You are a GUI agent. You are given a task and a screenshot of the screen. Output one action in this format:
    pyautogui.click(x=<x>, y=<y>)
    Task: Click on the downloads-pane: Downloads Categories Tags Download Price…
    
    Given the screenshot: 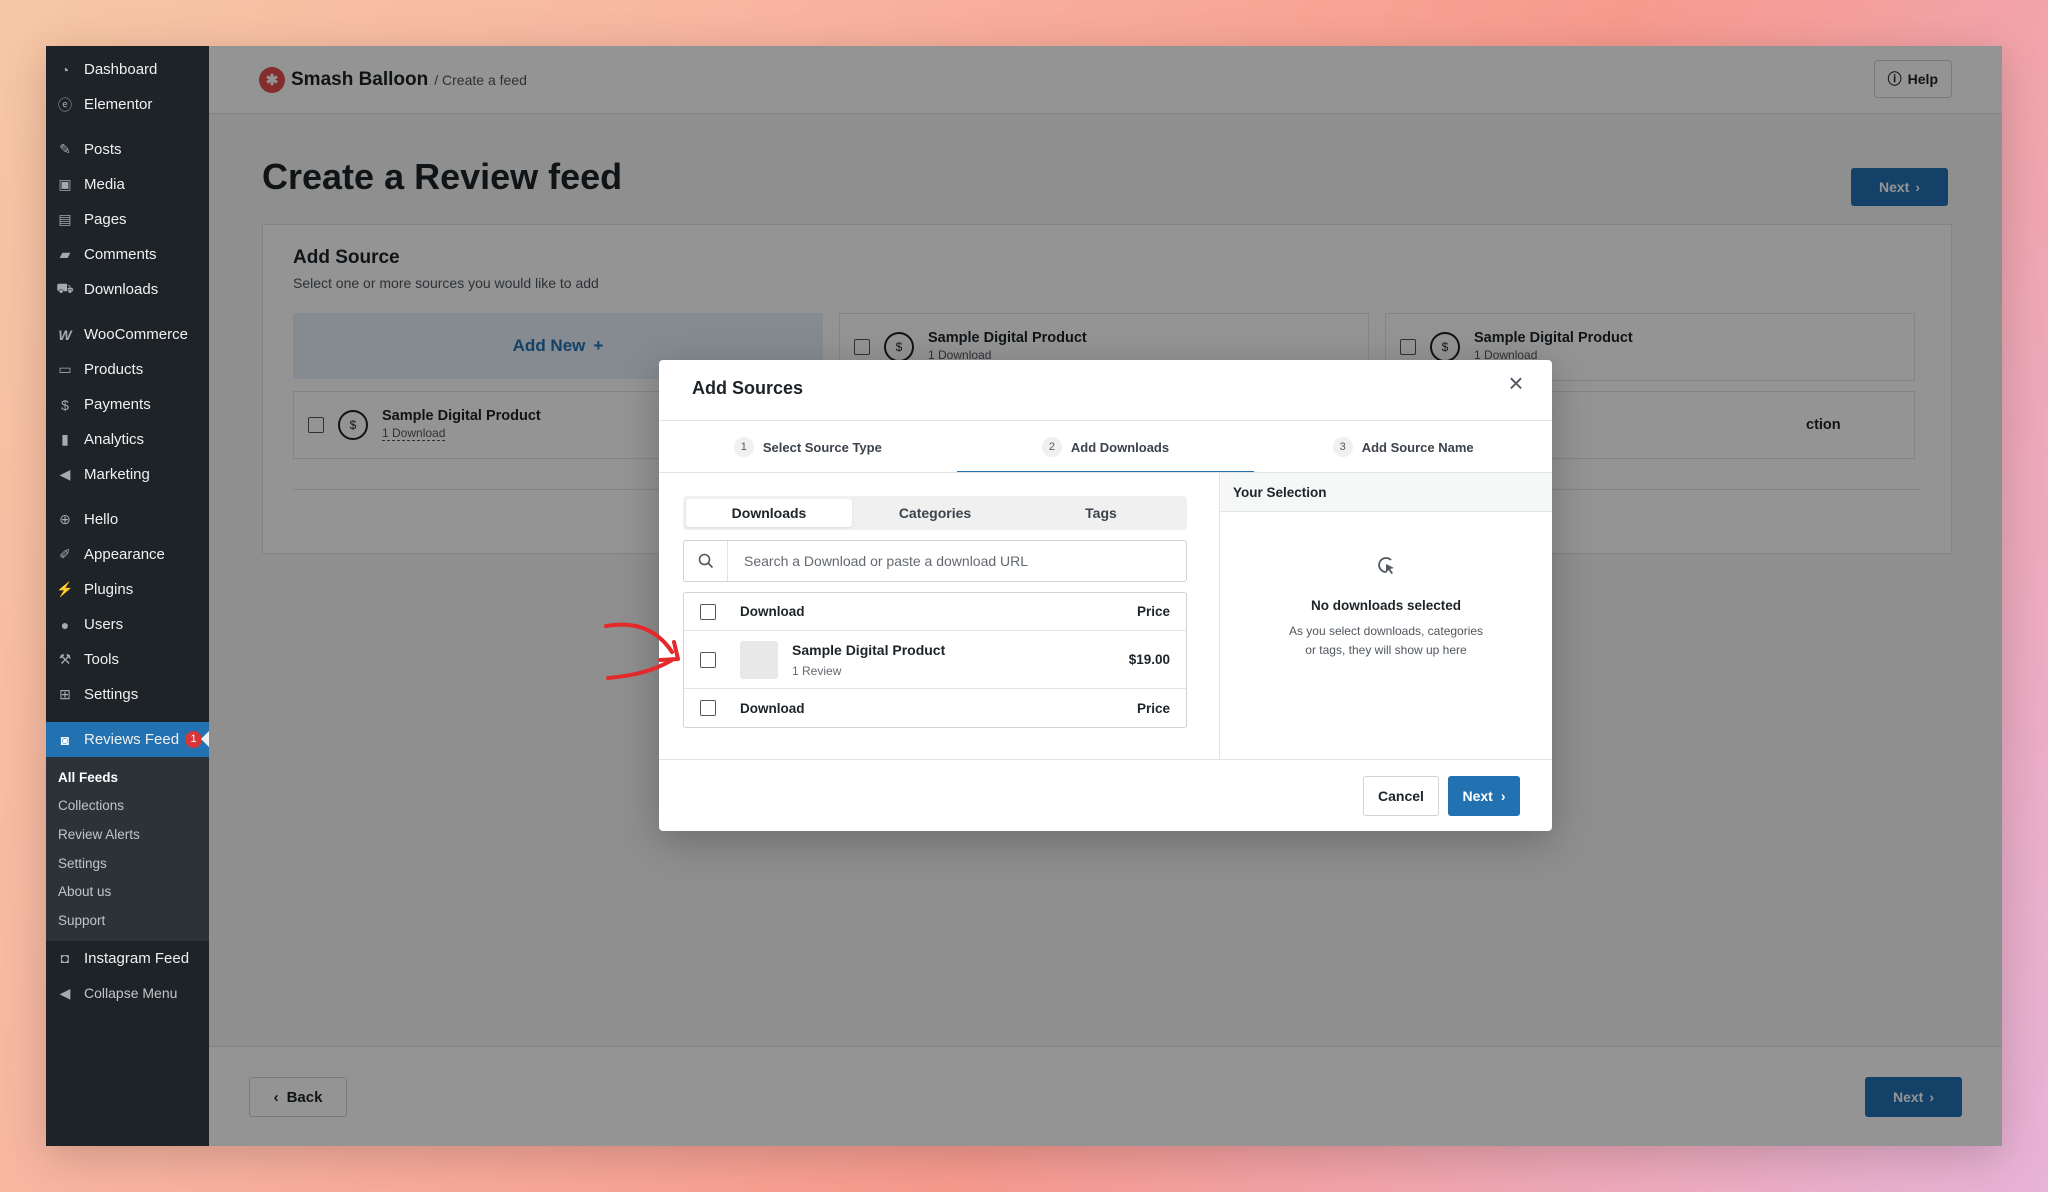 What is the action you would take?
    pyautogui.click(x=935, y=612)
    